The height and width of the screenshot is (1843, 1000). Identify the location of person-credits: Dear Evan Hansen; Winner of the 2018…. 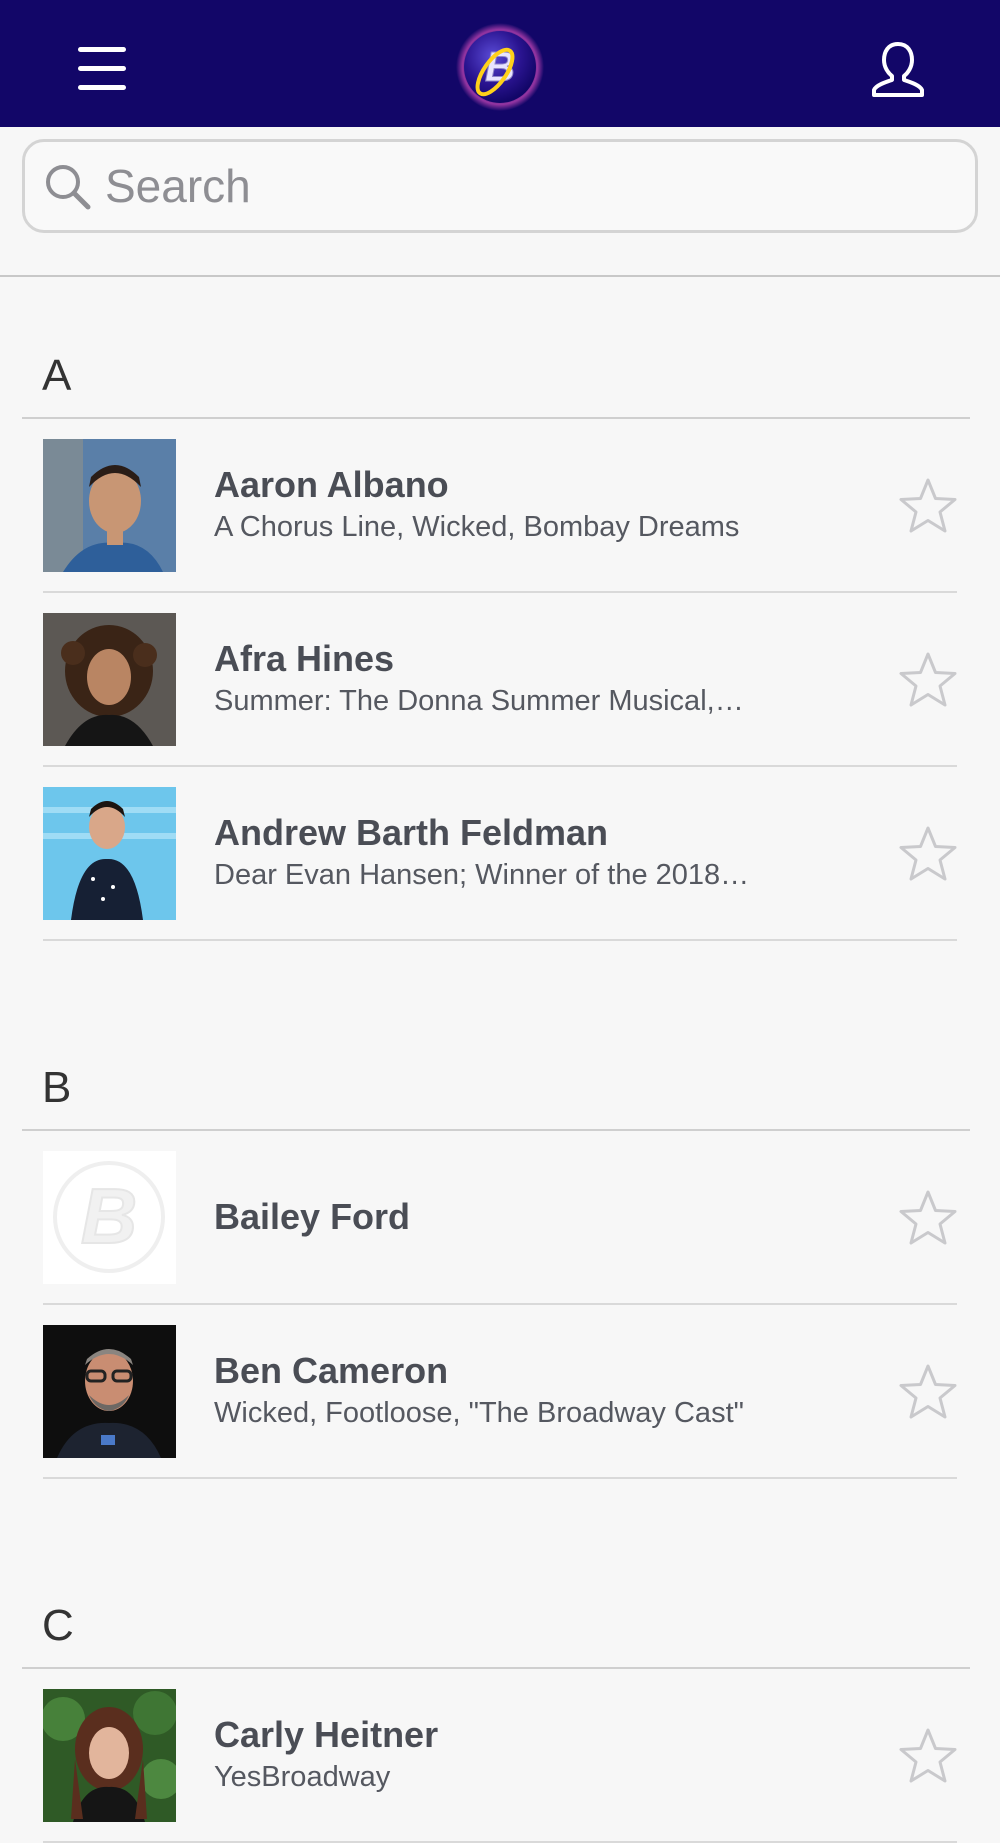
(482, 875).